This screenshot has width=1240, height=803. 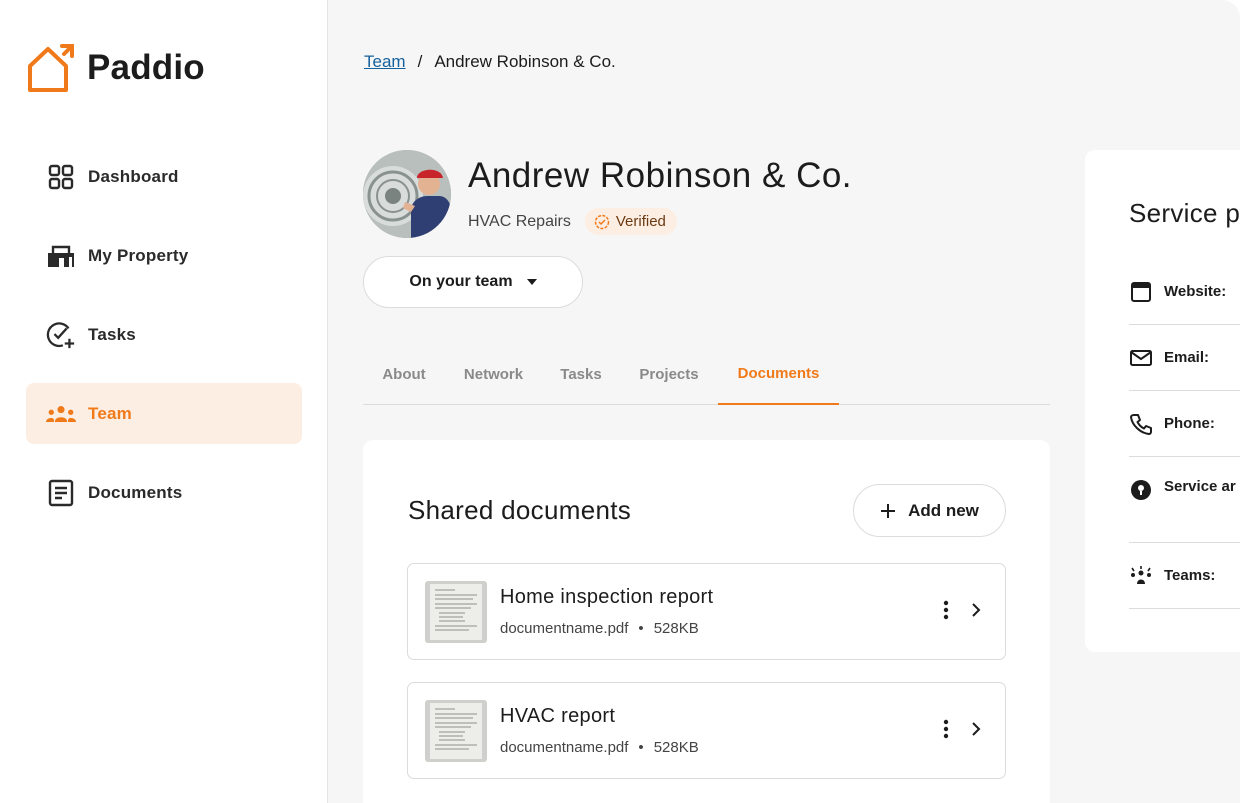 I want to click on service-provider-card: Service p Website: Email: Phone, so click(x=1162, y=401).